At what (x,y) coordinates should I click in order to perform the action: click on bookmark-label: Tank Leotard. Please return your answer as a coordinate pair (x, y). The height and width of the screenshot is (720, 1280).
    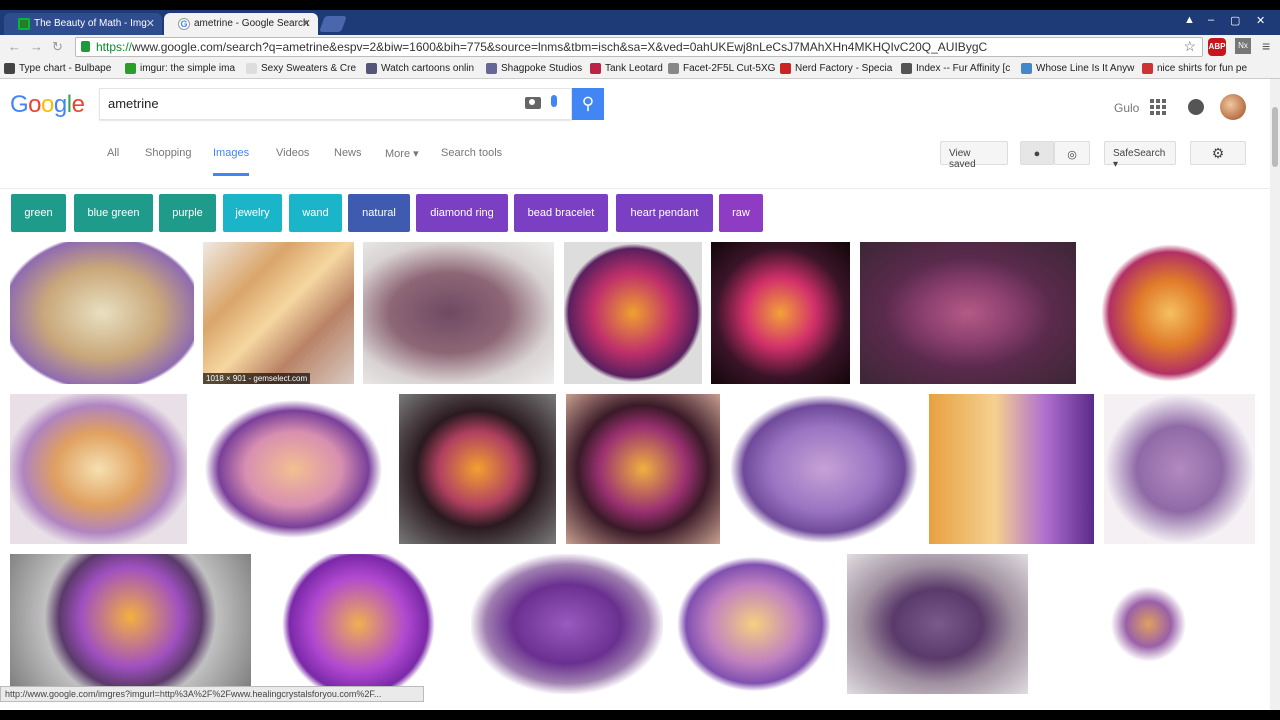
    Looking at the image, I should click on (634, 68).